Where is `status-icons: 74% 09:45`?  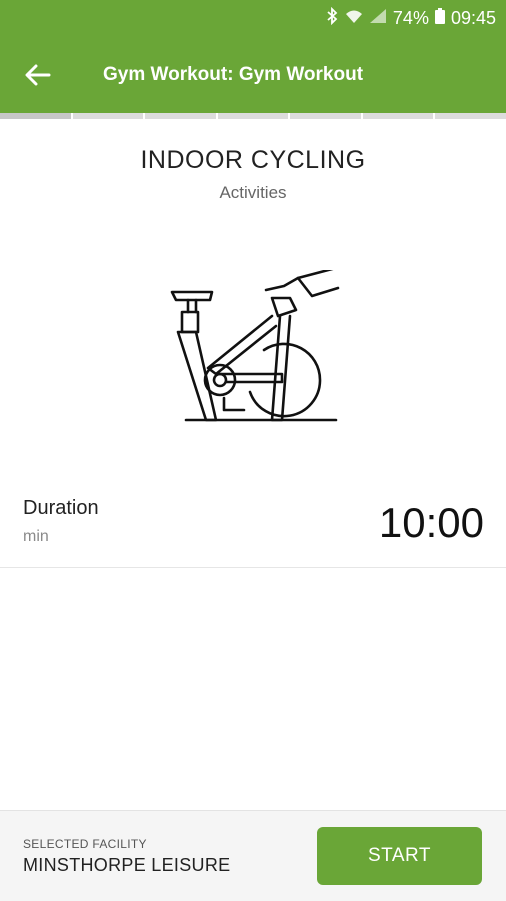
status-icons: 74% 09:45 is located at coordinates (410, 18).